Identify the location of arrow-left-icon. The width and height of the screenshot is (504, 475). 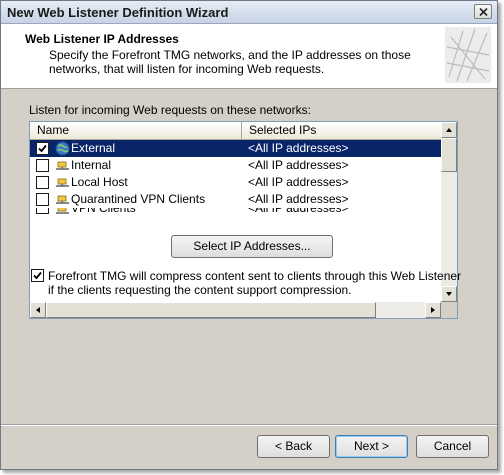
(38, 310).